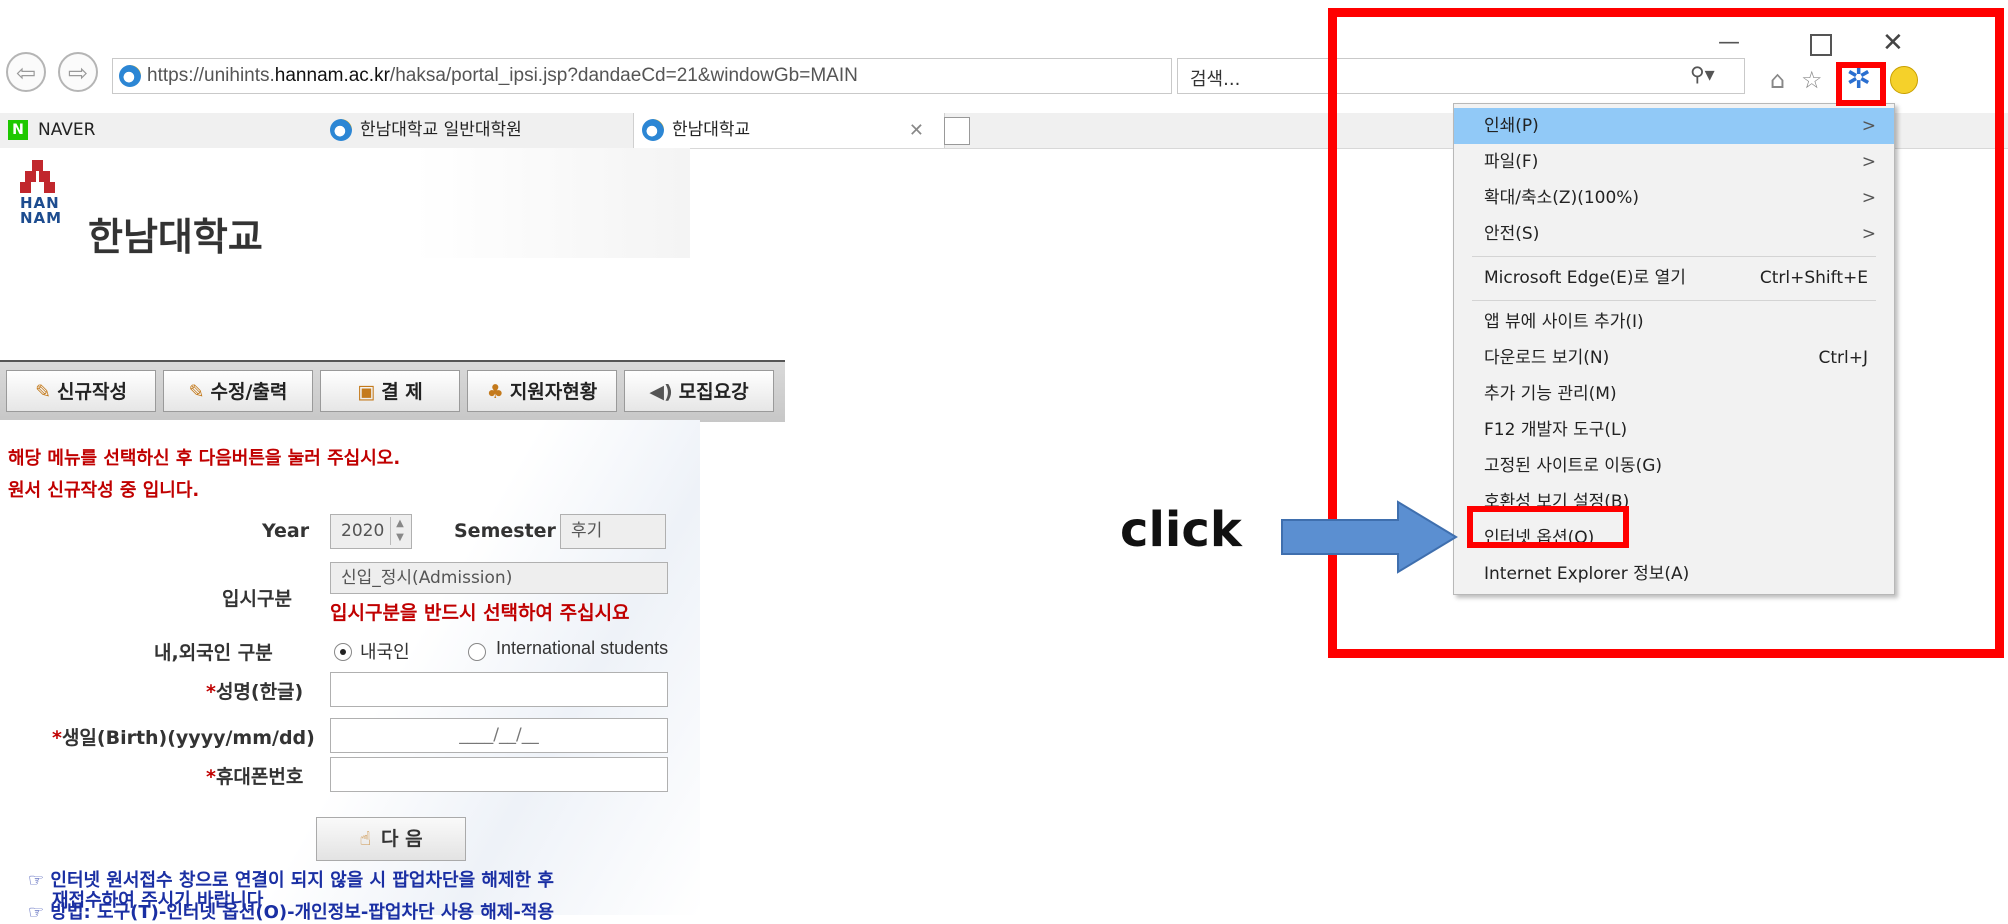 The image size is (2008, 924). I want to click on annotation-gear-highlight, so click(1861, 84).